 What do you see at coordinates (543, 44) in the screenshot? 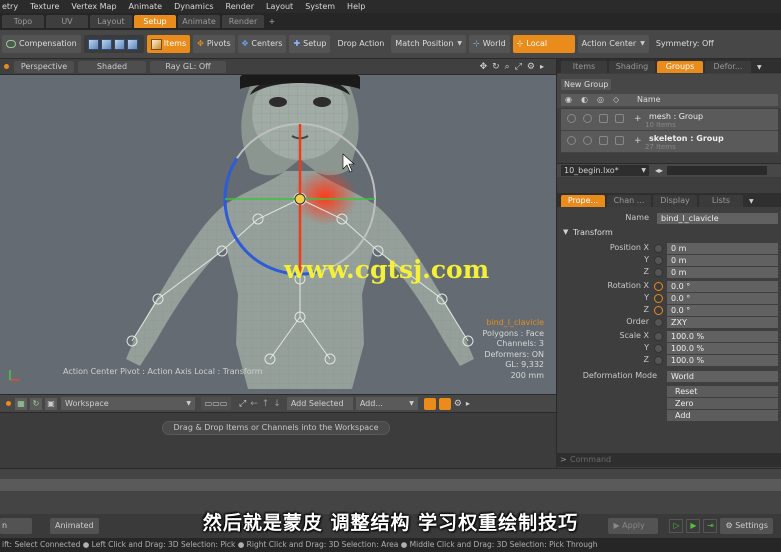
I see `local-button: ⊹ Local` at bounding box center [543, 44].